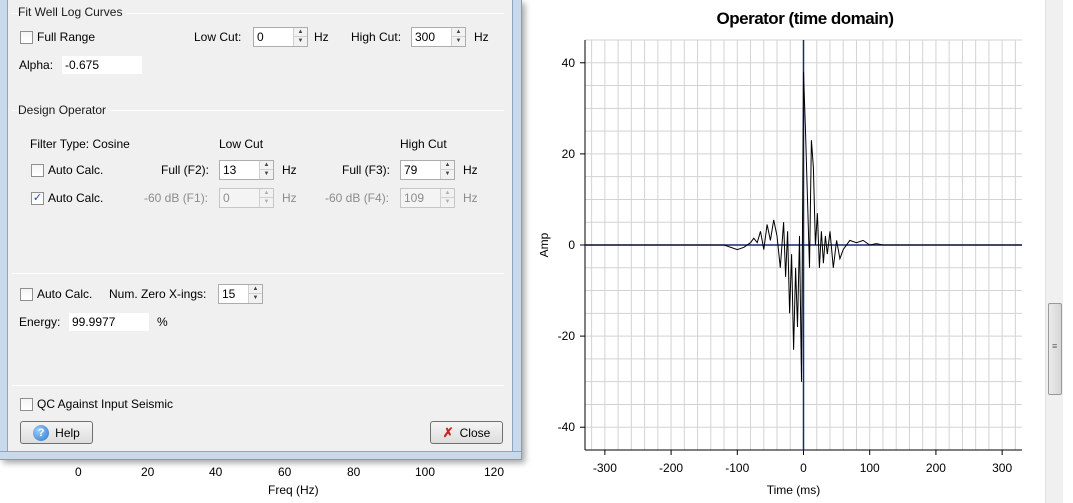 The height and width of the screenshot is (503, 1073). I want to click on f1-spin-arrows: ▲ ▼, so click(266, 198).